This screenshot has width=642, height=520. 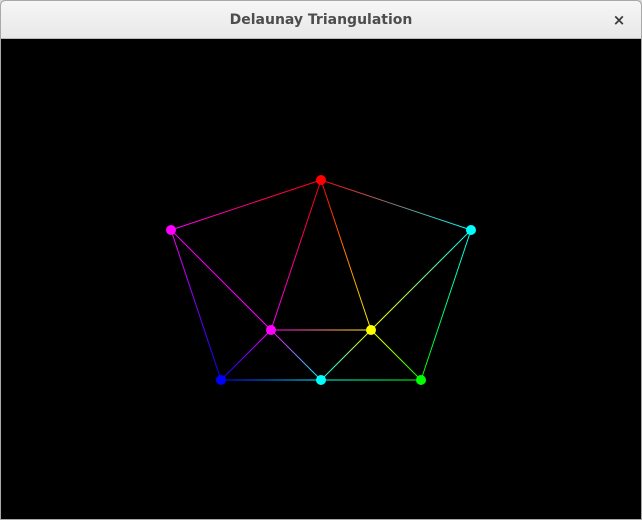 I want to click on vertex-bottom-right, so click(x=421, y=380).